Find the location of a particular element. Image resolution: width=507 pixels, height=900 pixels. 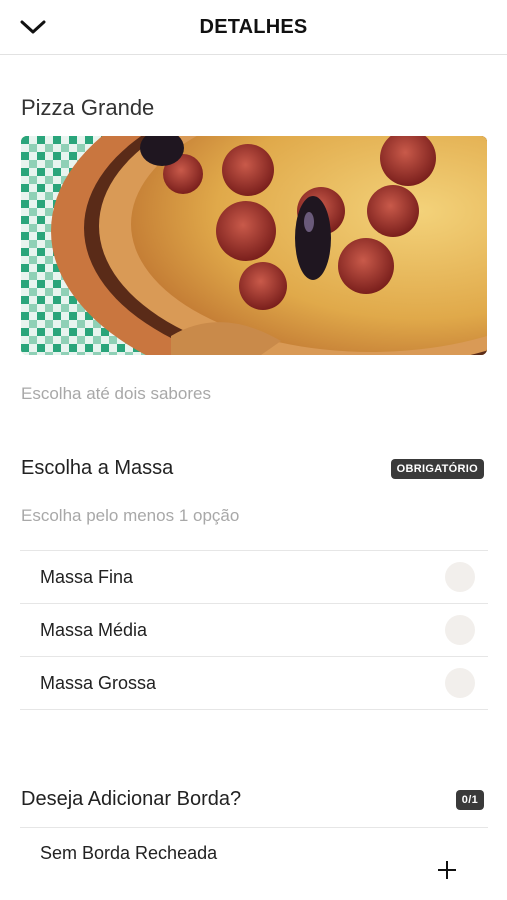

option-massa-fina: Massa Fina is located at coordinates (254, 577).